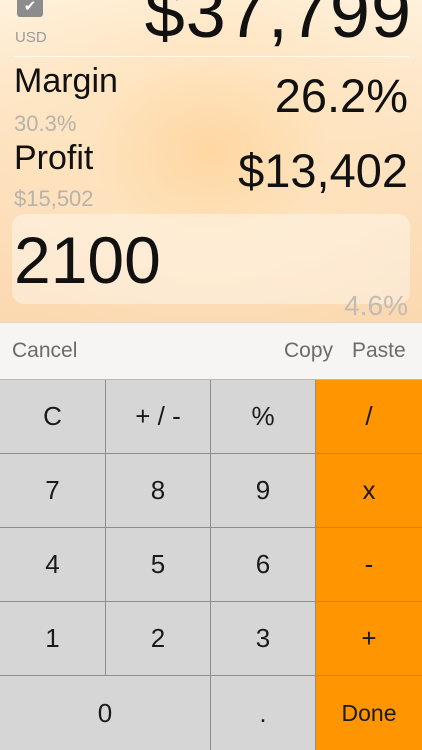 The width and height of the screenshot is (422, 750). I want to click on profit-value: $13,402, so click(323, 170).